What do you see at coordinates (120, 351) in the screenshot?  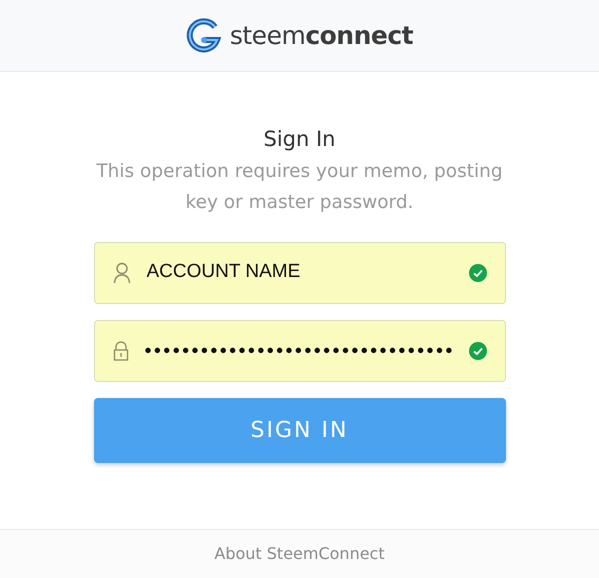 I see `lock-icon` at bounding box center [120, 351].